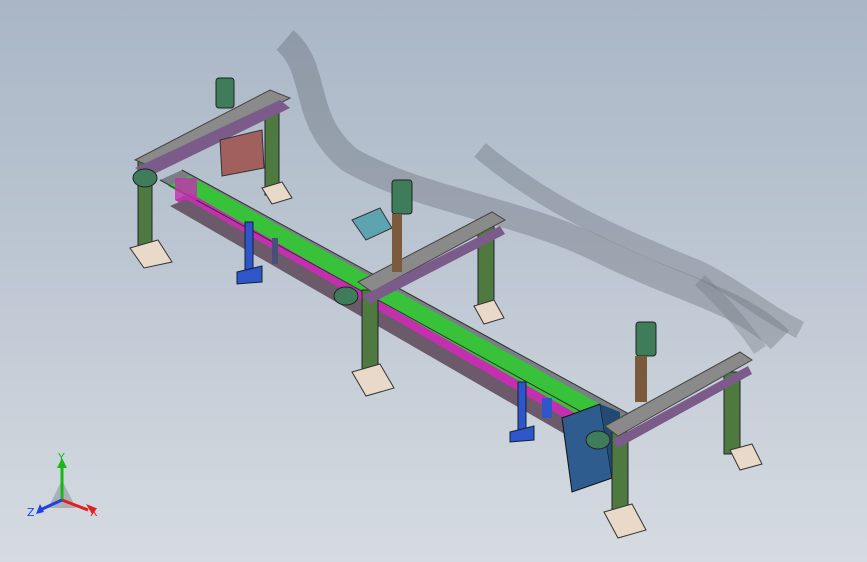 The height and width of the screenshot is (562, 867). Describe the element at coordinates (225, 93) in the screenshot. I see `motor-left` at that location.